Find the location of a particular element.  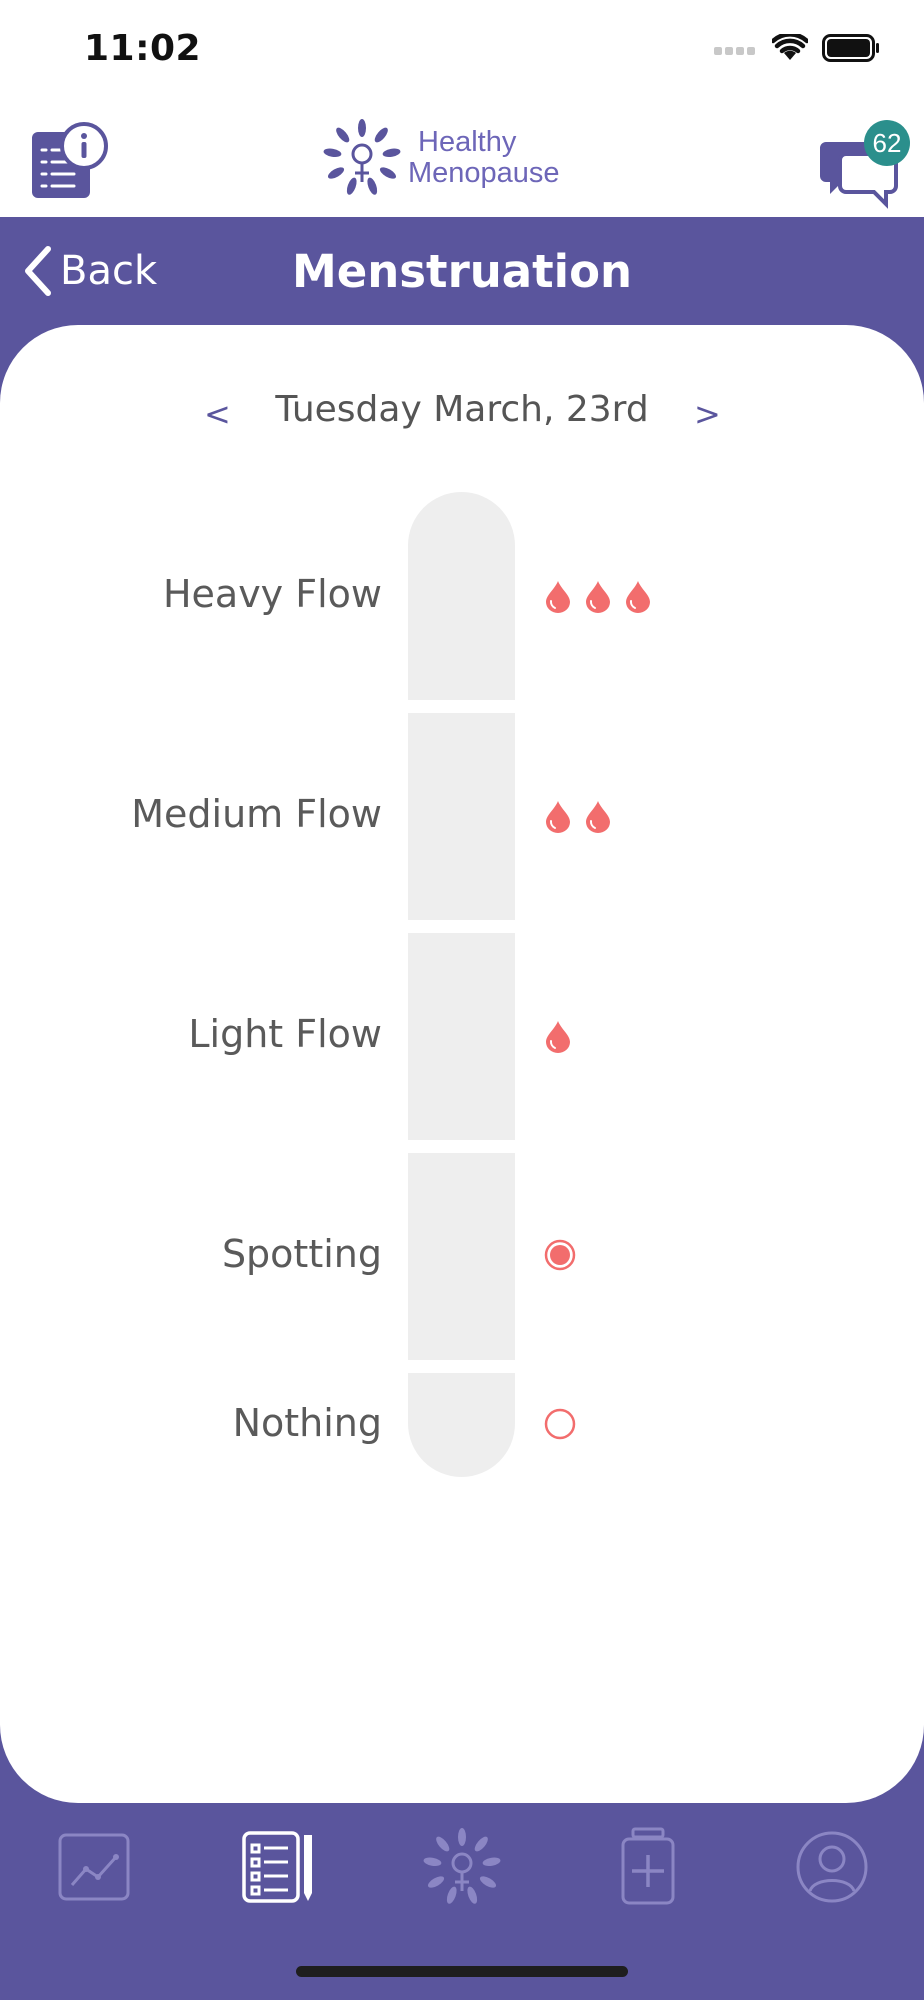

current-date: Tuesday March, 23rd is located at coordinates (462, 409).